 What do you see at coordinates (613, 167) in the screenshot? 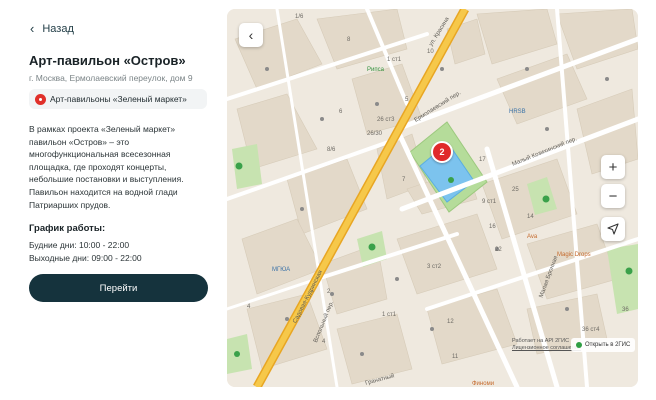
I see `zoom-in-button: +` at bounding box center [613, 167].